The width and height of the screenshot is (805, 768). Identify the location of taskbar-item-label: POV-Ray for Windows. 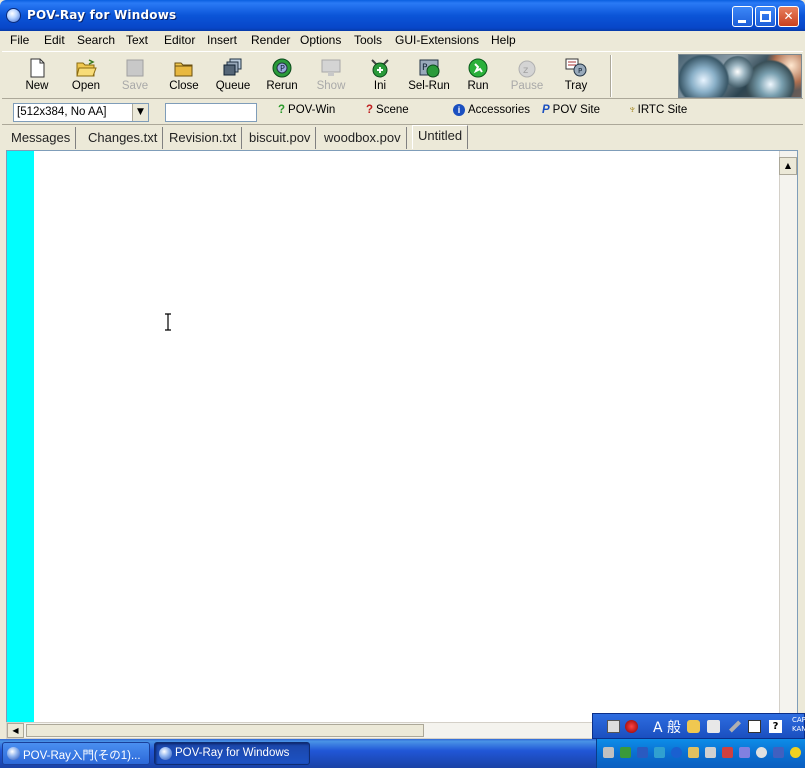
(232, 753).